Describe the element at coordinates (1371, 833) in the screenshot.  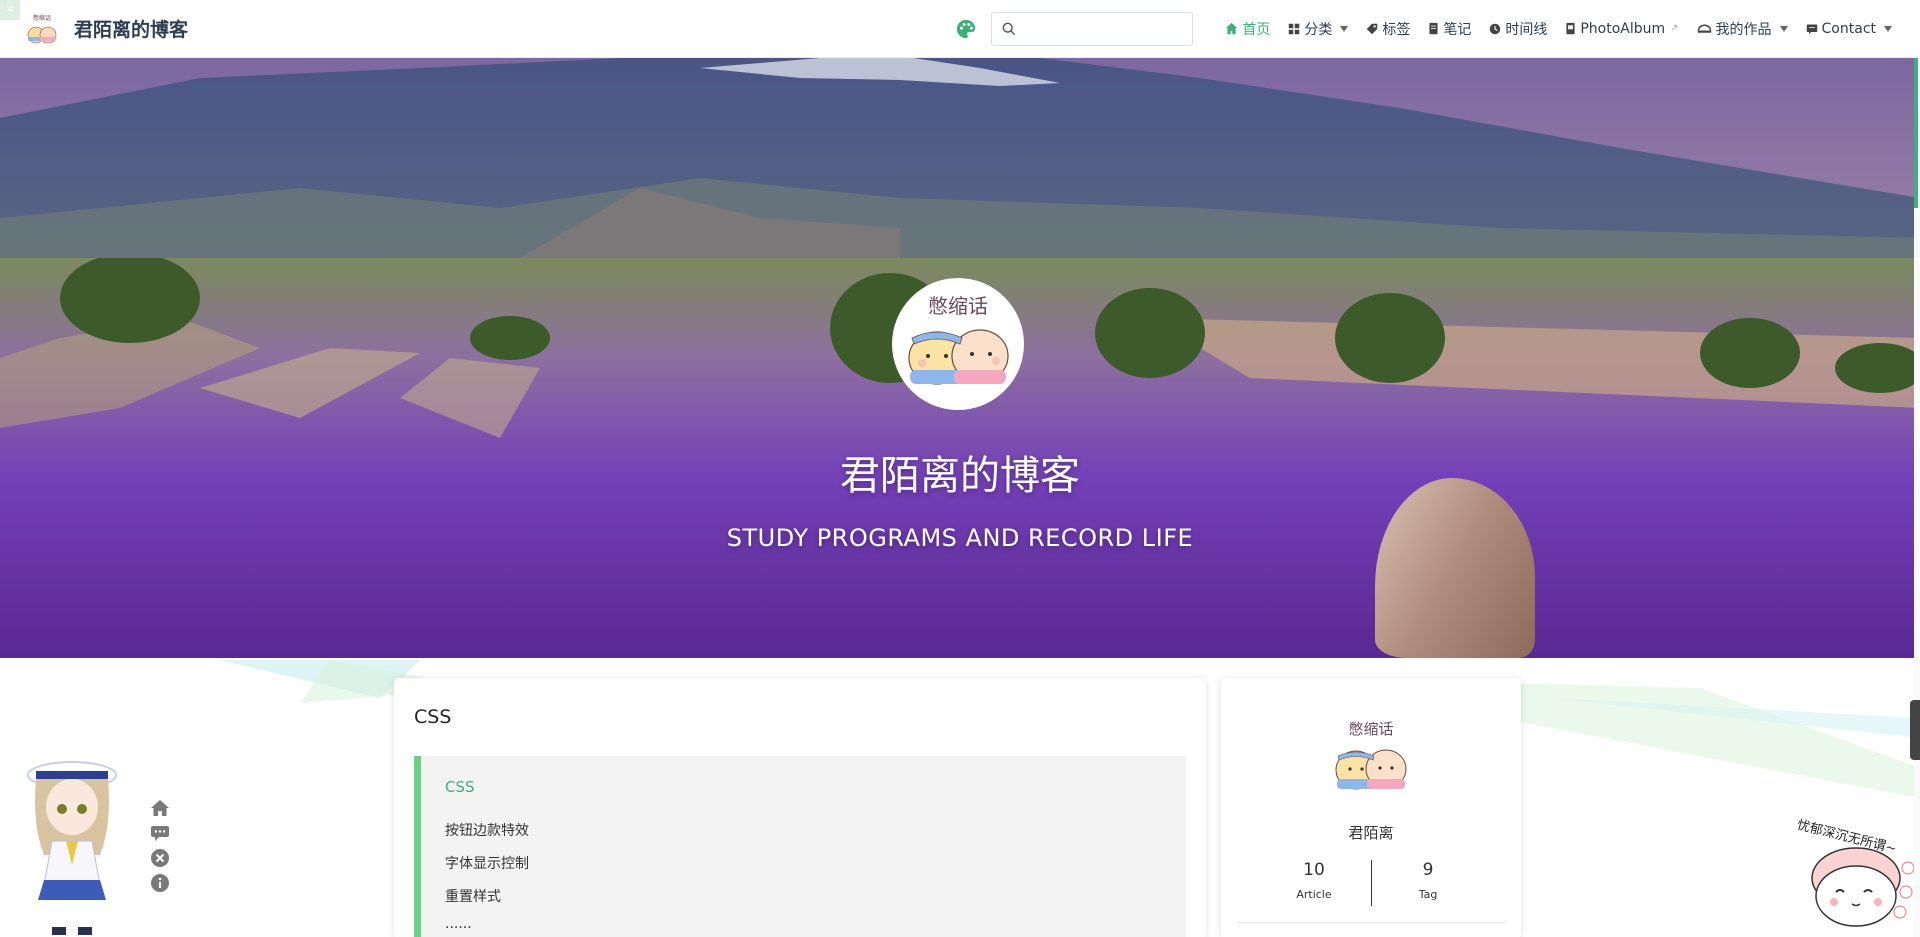
I see `profile-name: 君陌离` at that location.